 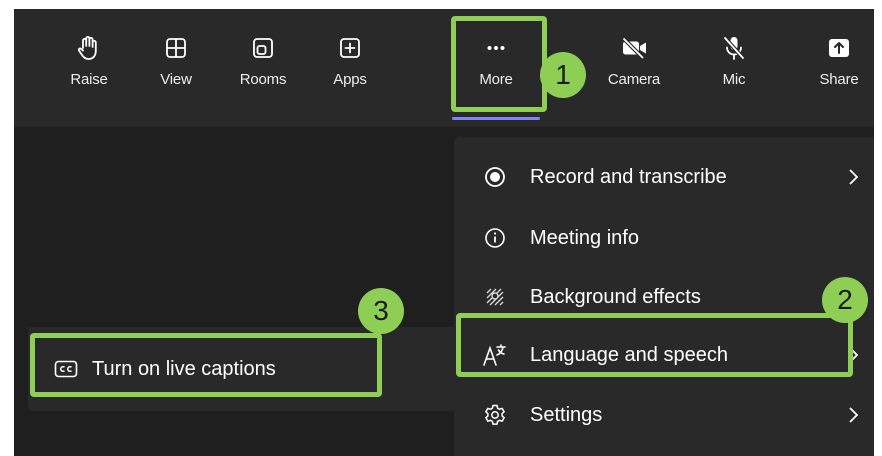 What do you see at coordinates (184, 368) in the screenshot?
I see `live-captions-label: Turn on live captions` at bounding box center [184, 368].